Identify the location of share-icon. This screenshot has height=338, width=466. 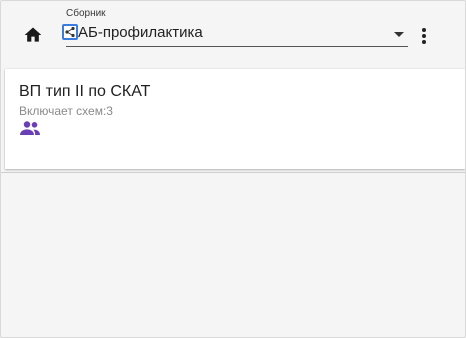
(70, 32).